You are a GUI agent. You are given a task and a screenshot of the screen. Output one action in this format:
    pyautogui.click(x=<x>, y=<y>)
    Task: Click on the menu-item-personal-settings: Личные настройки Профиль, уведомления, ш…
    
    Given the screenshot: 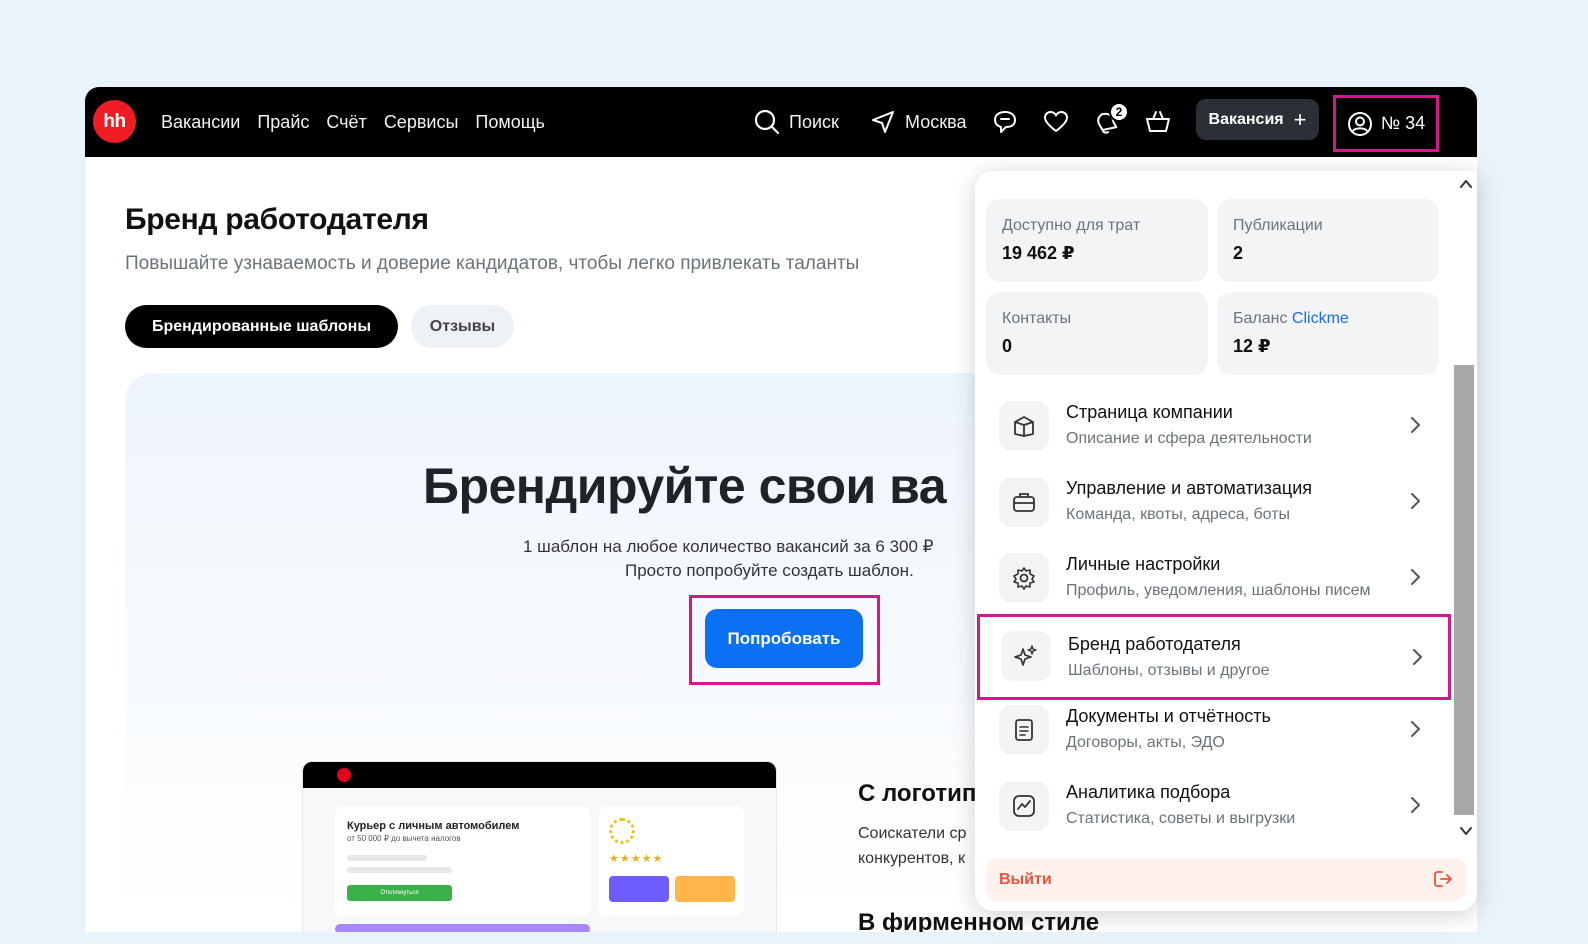 What is the action you would take?
    pyautogui.click(x=1214, y=579)
    